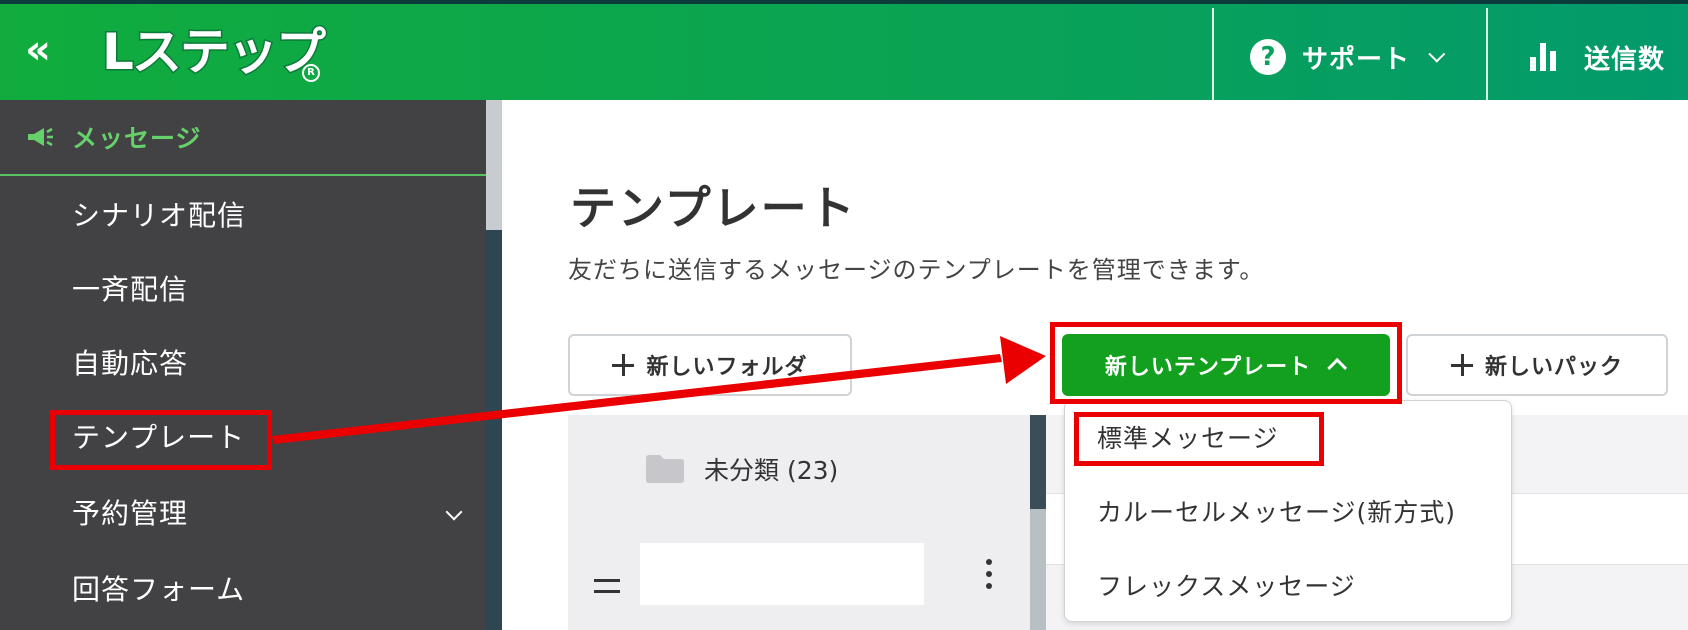 The height and width of the screenshot is (630, 1688). What do you see at coordinates (159, 216) in the screenshot?
I see `sidebar-item-scenario: シナリオ配信` at bounding box center [159, 216].